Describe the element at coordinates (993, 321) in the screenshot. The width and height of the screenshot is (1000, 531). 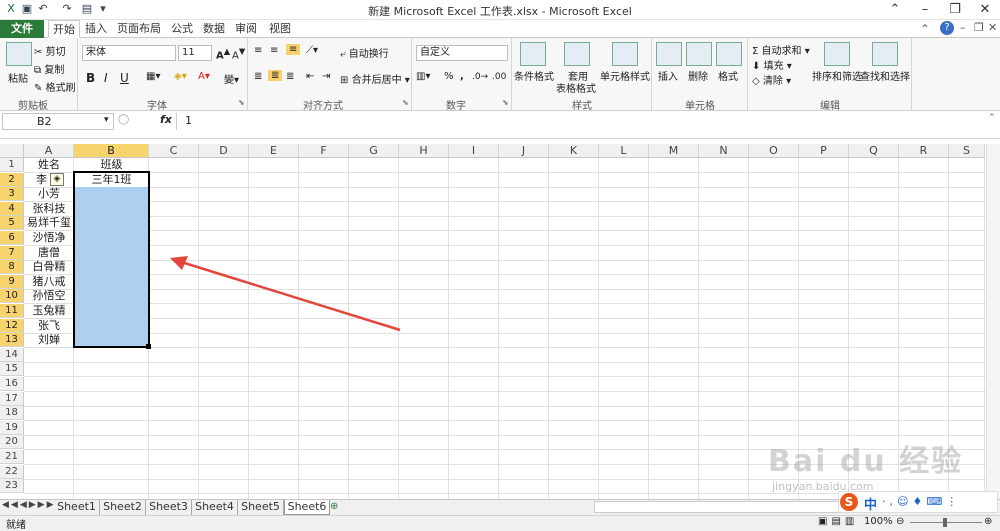
I see `vertical-scrollbar` at that location.